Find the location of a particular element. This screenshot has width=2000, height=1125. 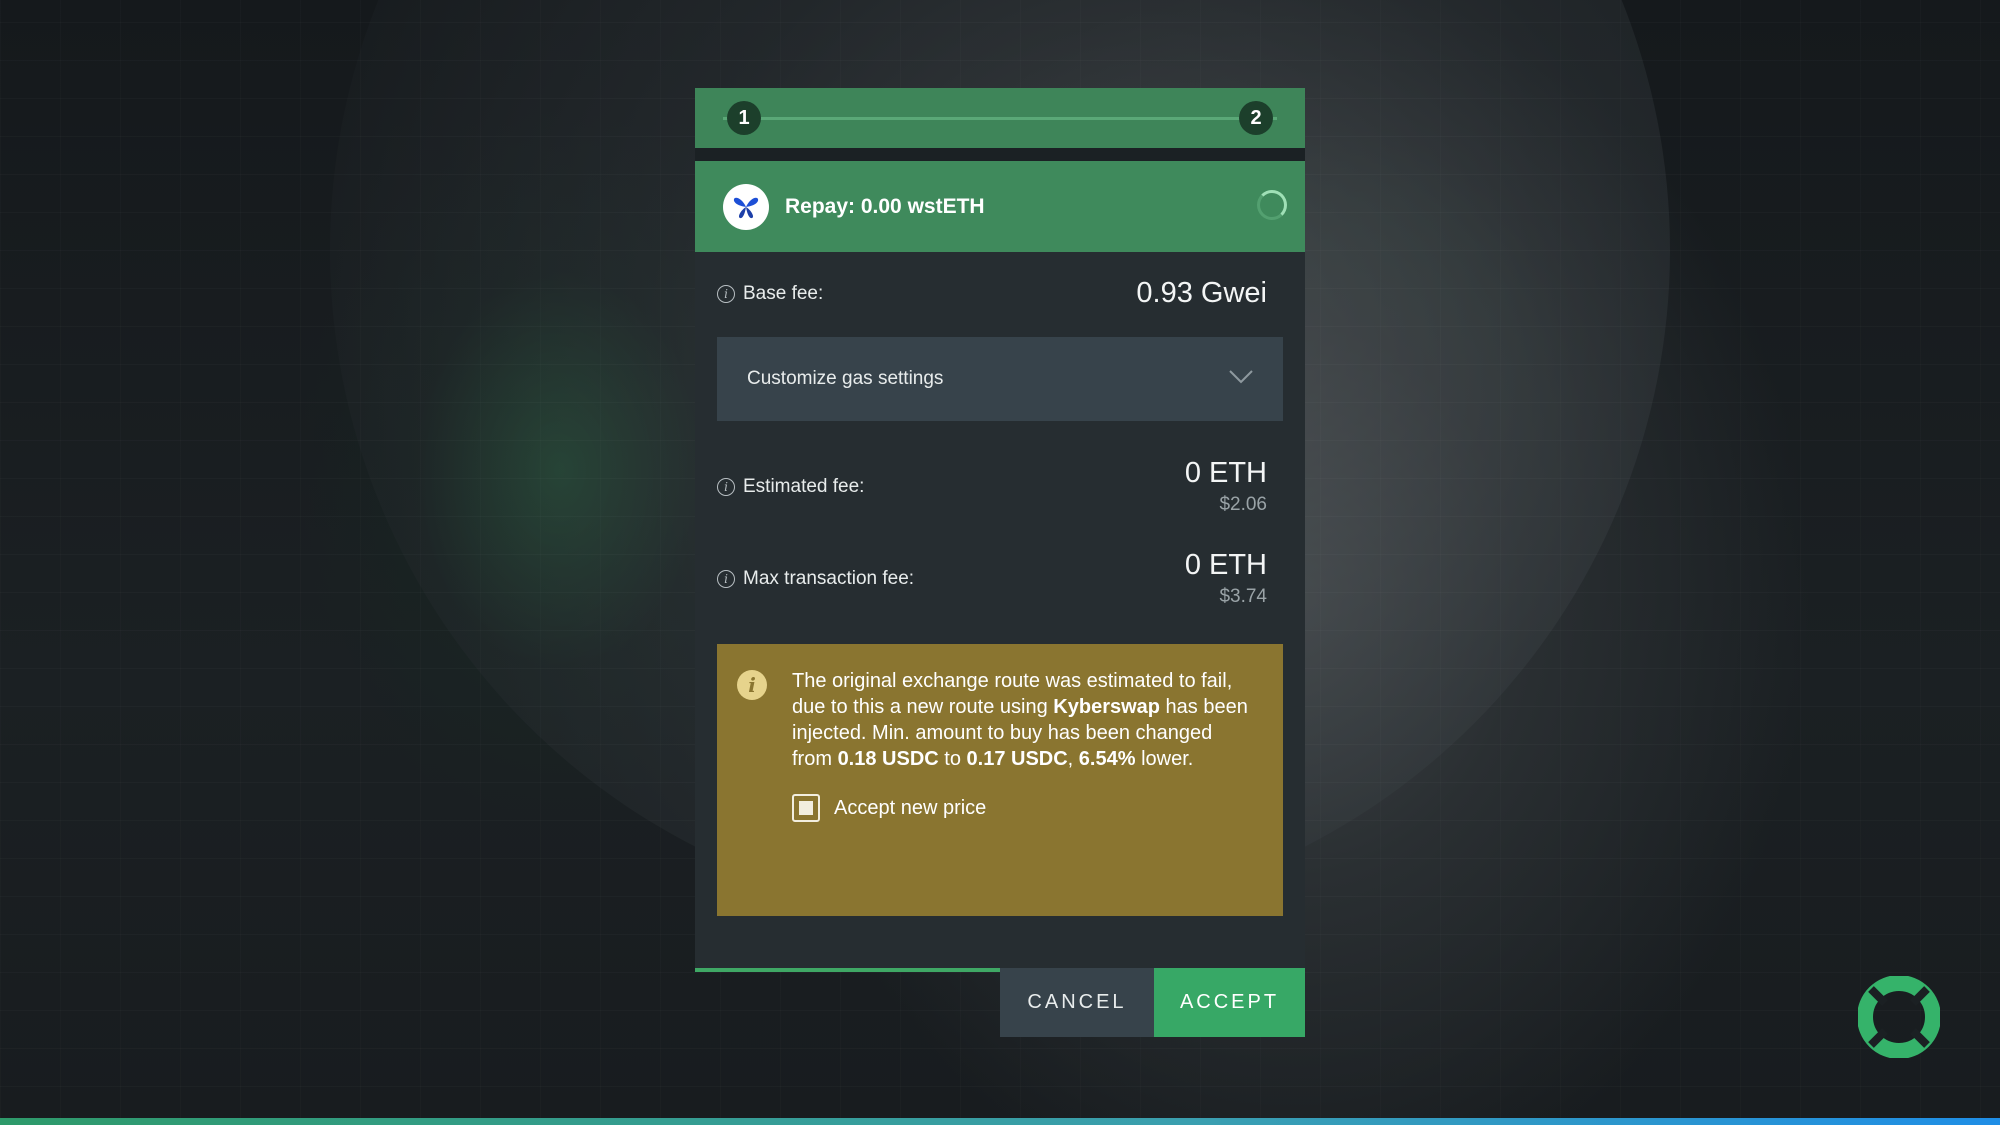

transaction-title: Repay: 0.00 wstETH is located at coordinates (885, 206).